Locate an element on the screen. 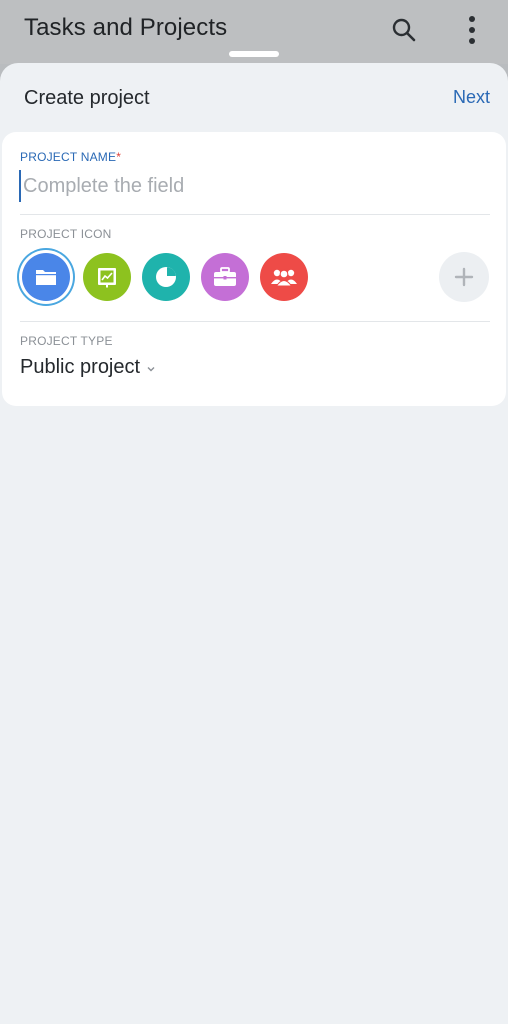 This screenshot has width=508, height=1024. project-name-input is located at coordinates (251, 186).